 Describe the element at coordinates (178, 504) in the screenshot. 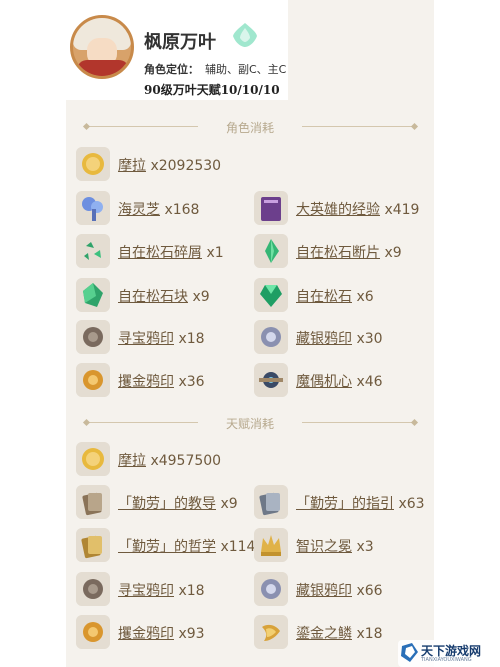

I see `material-label: 「勤劳」的教导 x9` at that location.